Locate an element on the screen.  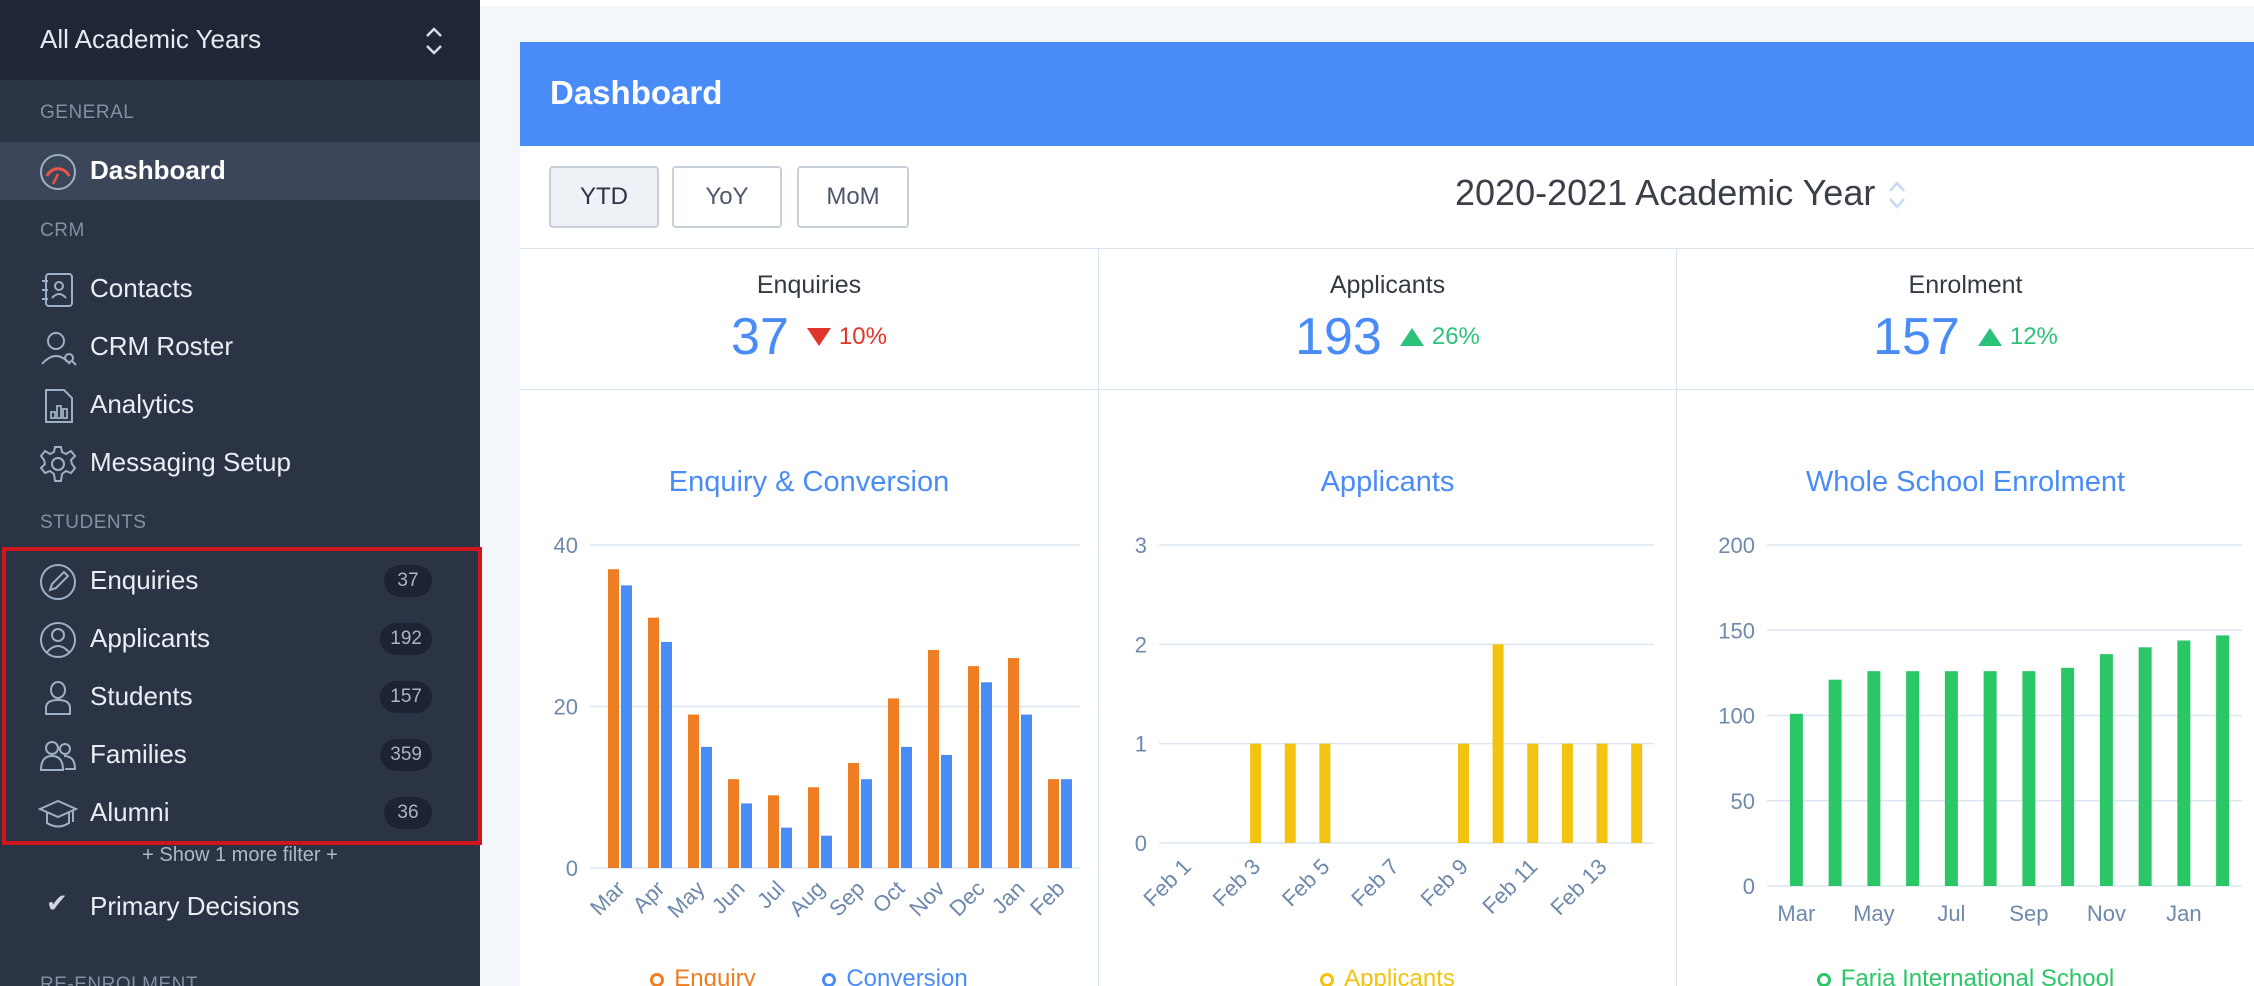
legend-item-school: Faria International School is located at coordinates (1965, 975).